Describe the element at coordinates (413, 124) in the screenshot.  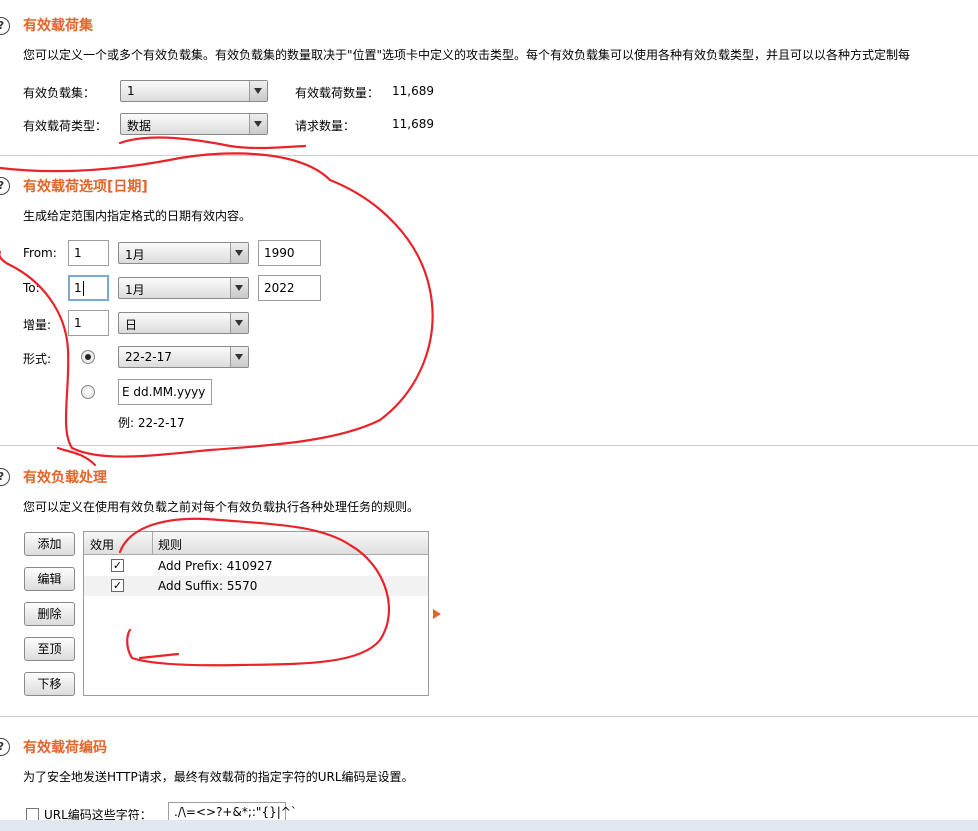
I see `request-count-value: 11,689` at that location.